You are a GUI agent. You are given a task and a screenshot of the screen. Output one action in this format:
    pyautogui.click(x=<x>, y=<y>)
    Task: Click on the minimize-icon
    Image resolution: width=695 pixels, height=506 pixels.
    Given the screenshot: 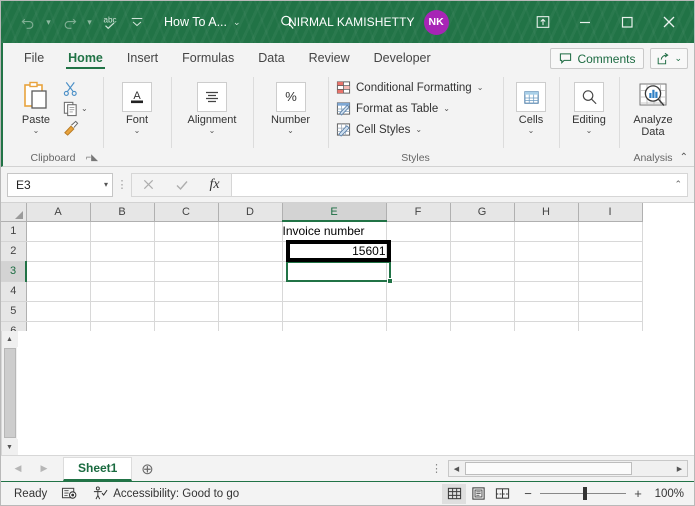 What is the action you would take?
    pyautogui.click(x=585, y=22)
    